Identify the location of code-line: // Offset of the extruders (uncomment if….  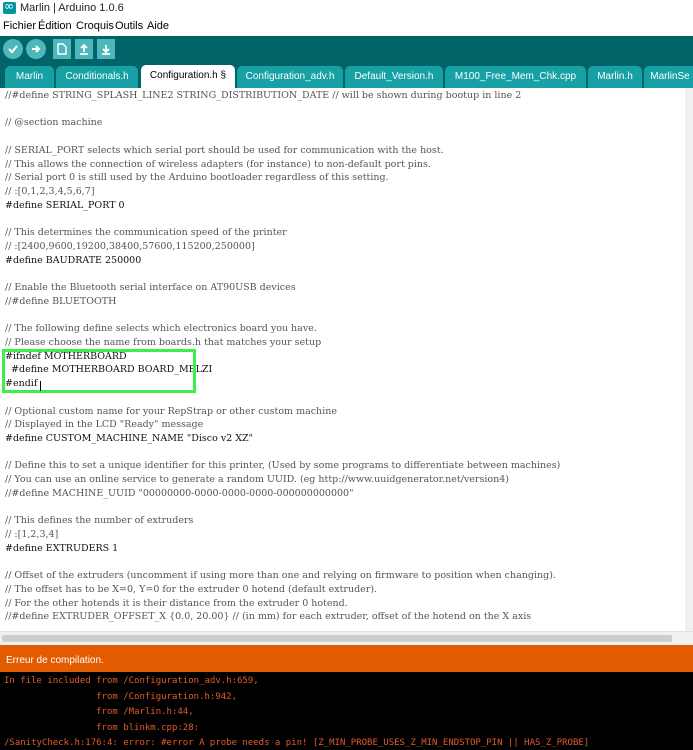
(280, 576).